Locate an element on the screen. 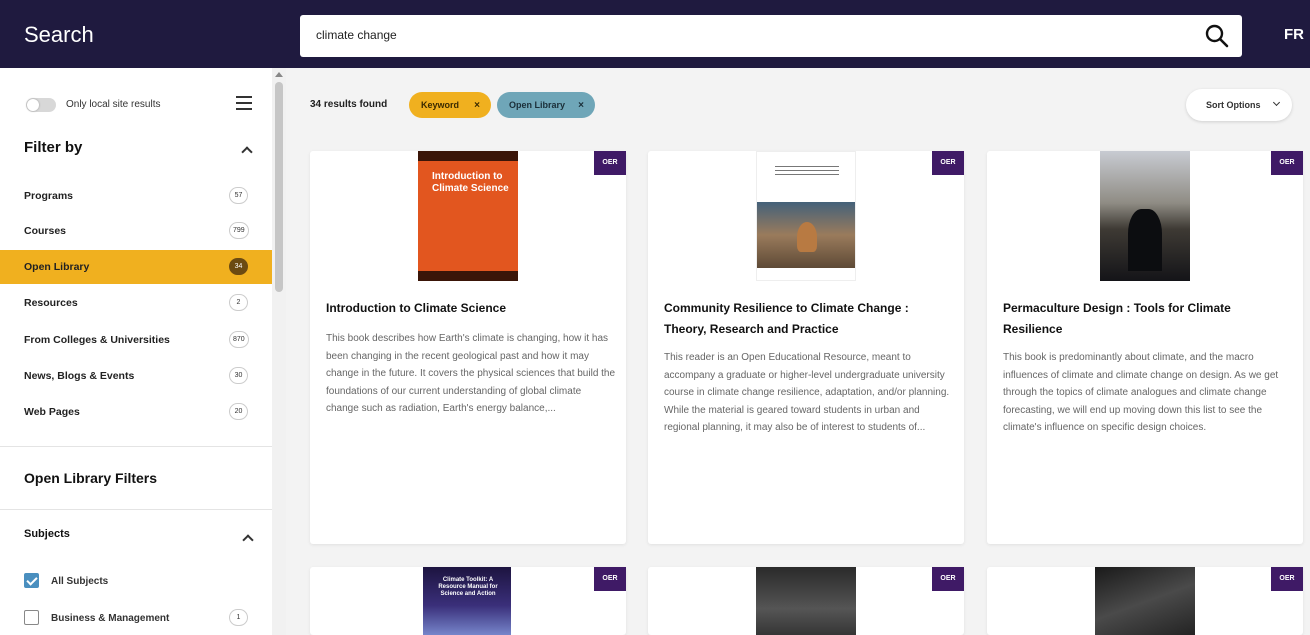  filter-label: Resources is located at coordinates (51, 303).